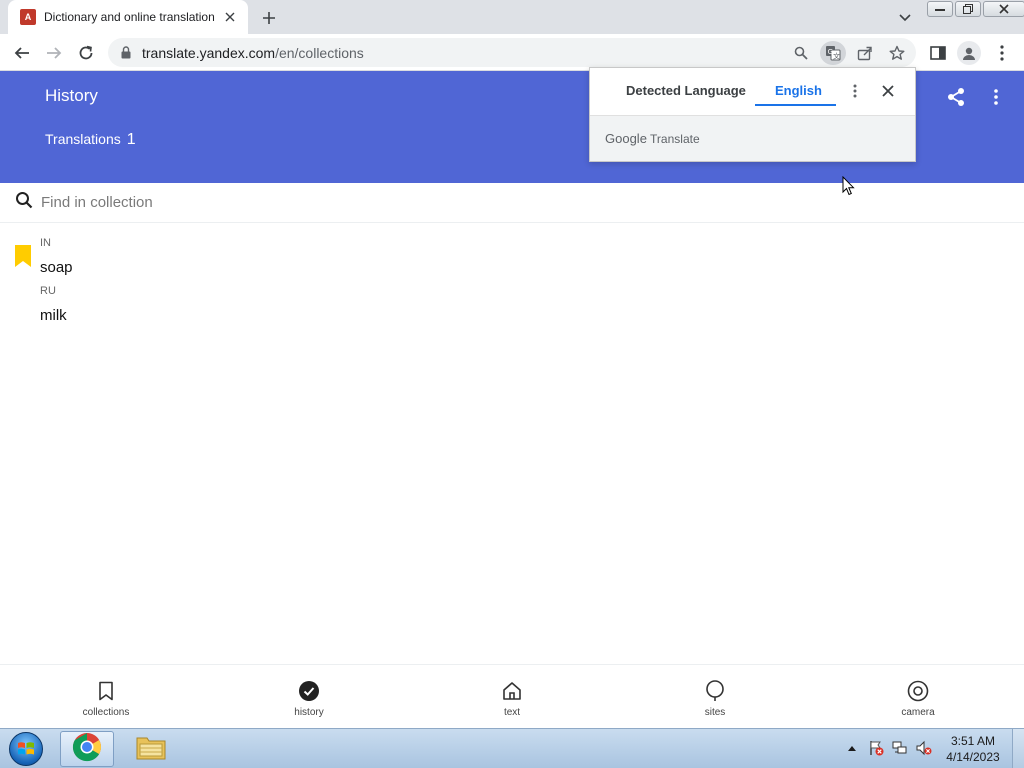  I want to click on nav-text: text, so click(512, 698).